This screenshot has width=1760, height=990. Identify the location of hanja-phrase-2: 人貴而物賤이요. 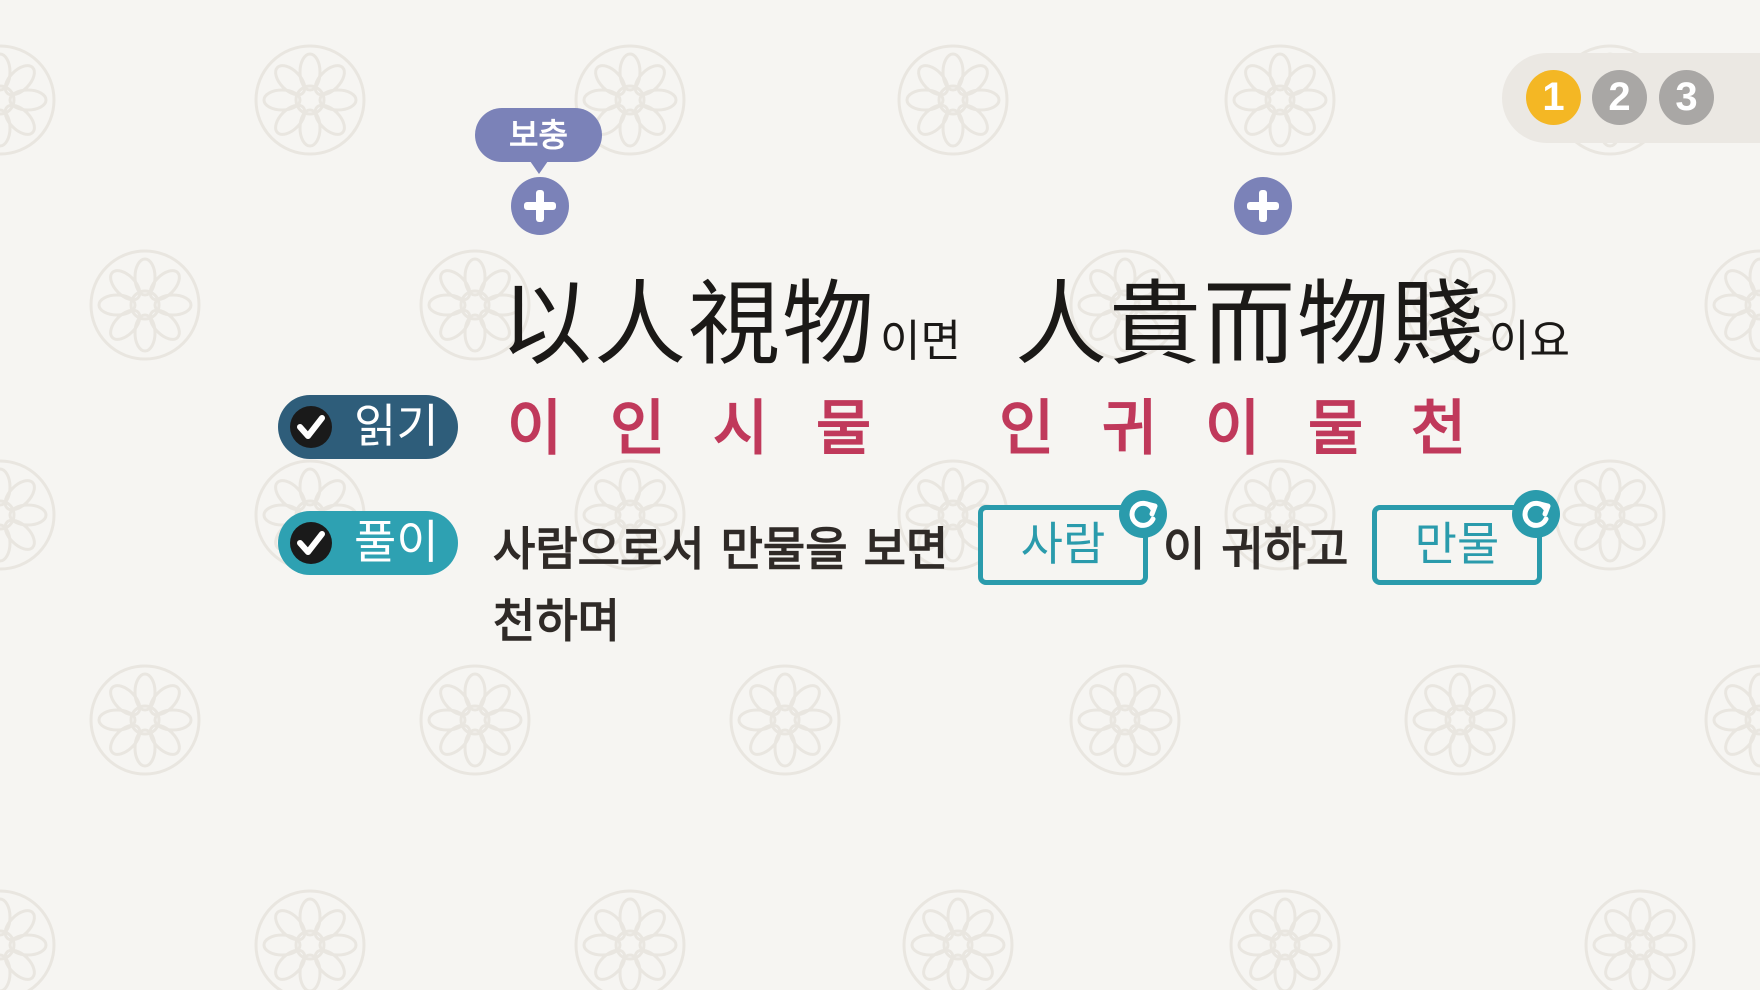
(1292, 314).